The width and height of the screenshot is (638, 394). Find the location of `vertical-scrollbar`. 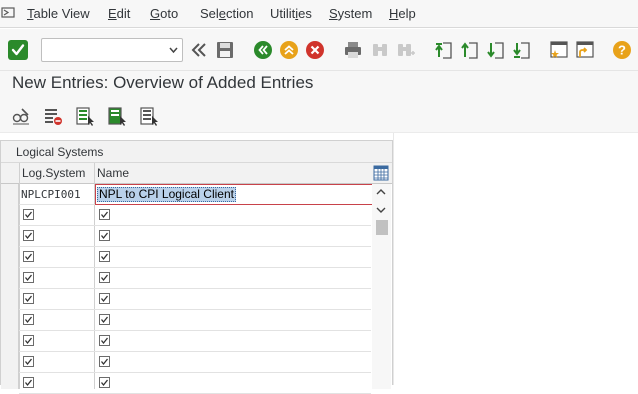

vertical-scrollbar is located at coordinates (381, 286).